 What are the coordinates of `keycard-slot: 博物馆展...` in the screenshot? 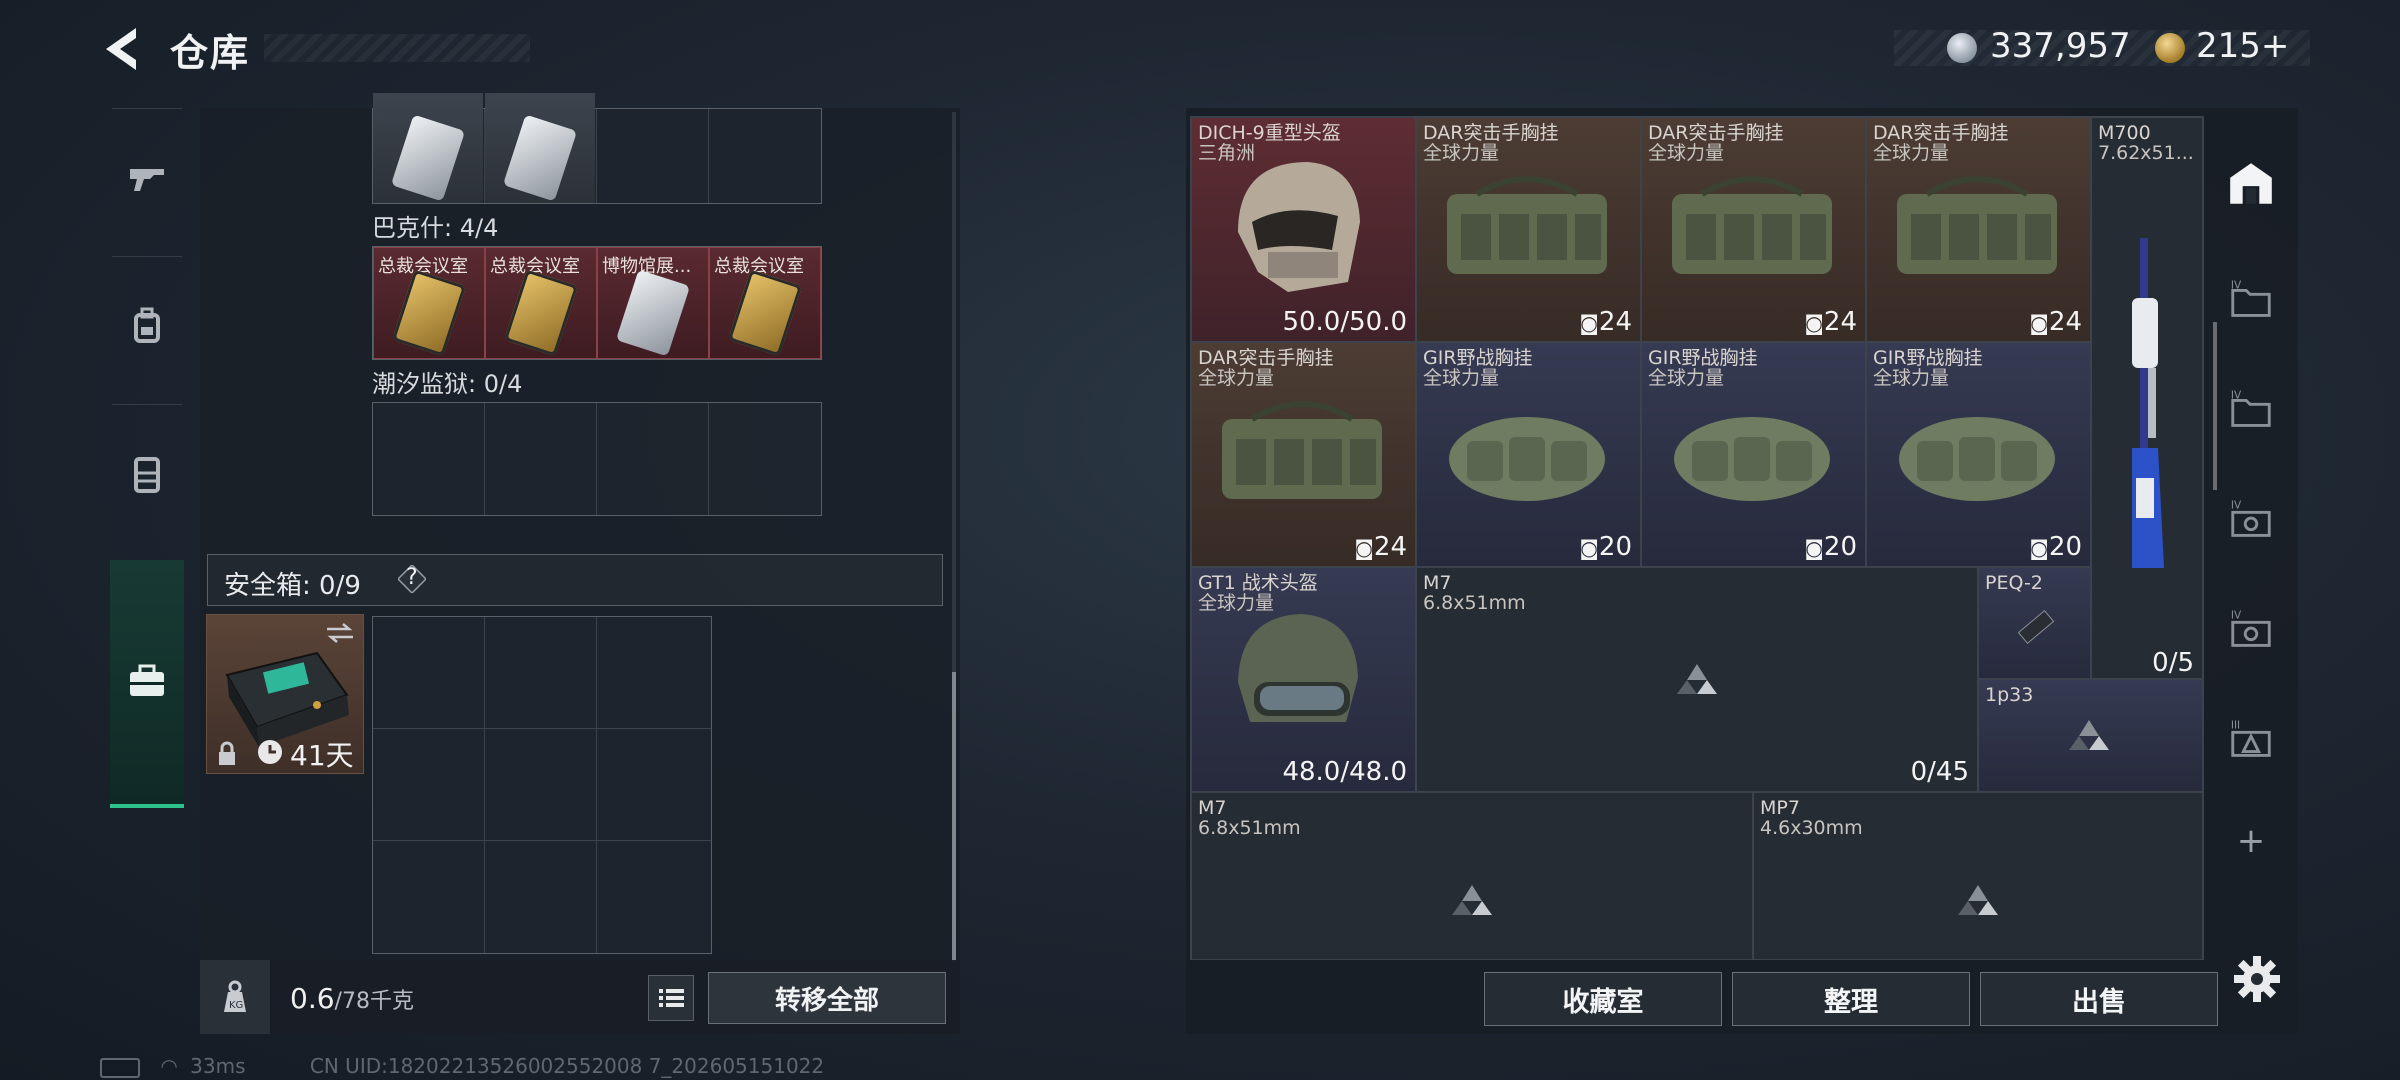 It's located at (653, 303).